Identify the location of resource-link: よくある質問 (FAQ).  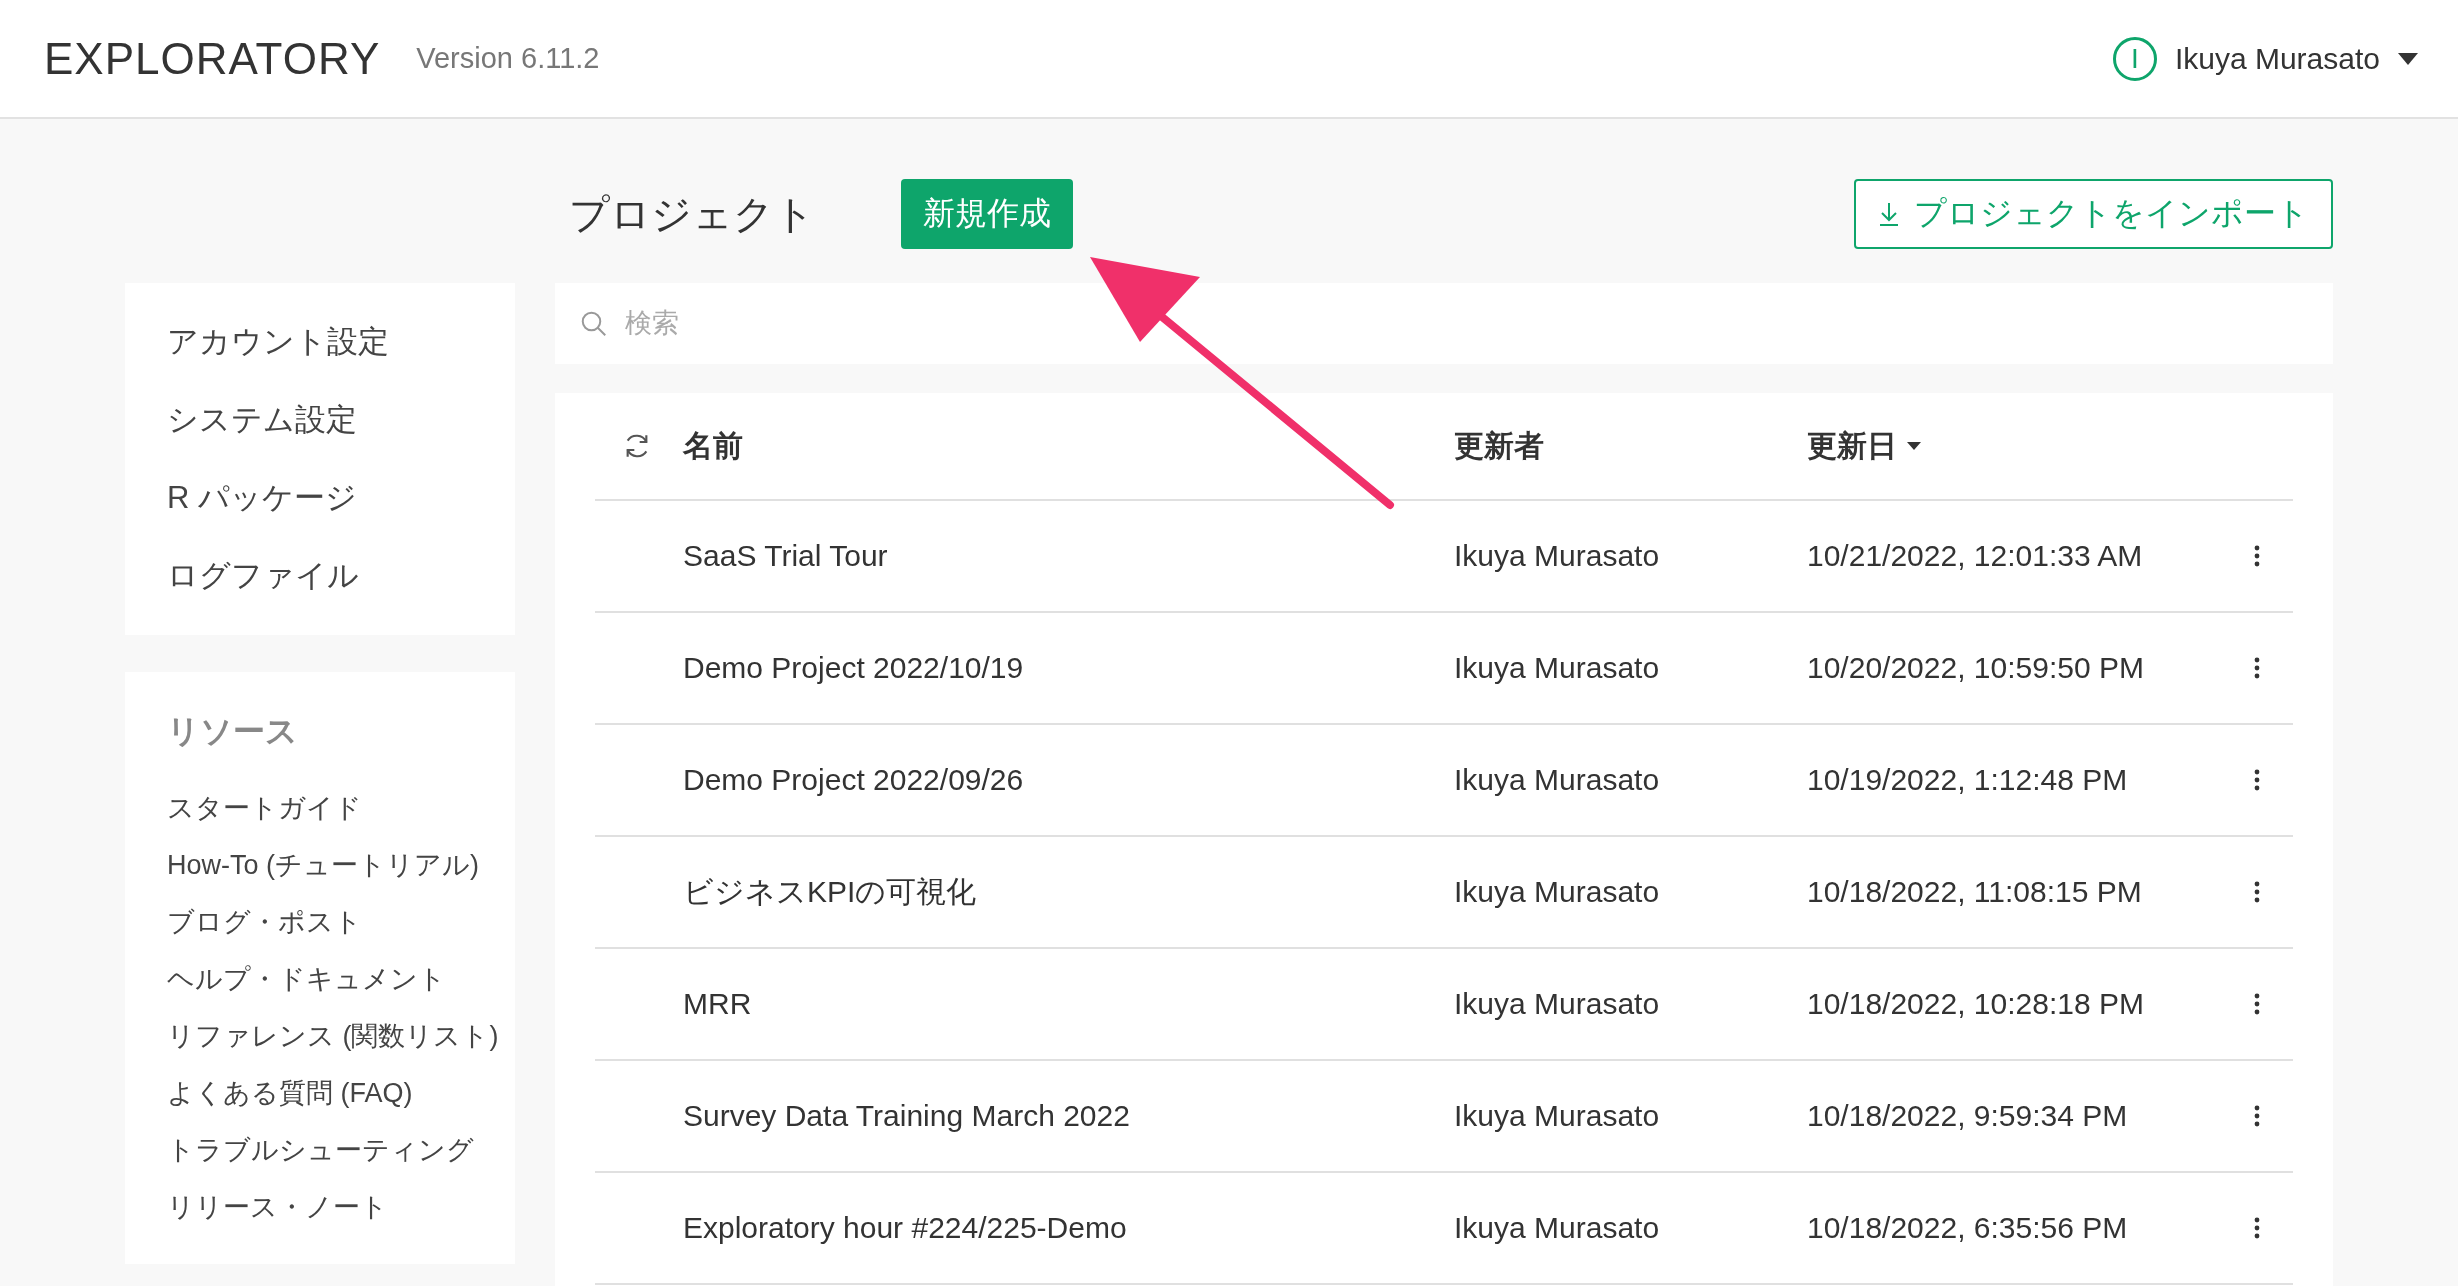
(290, 1093).